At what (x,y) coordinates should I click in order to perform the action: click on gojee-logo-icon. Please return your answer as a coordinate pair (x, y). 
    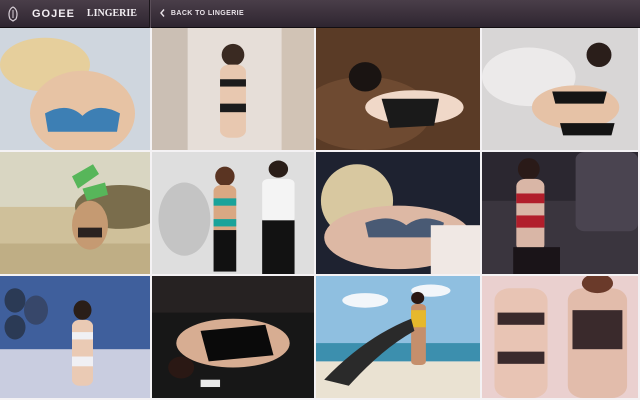
    Looking at the image, I should click on (13, 14).